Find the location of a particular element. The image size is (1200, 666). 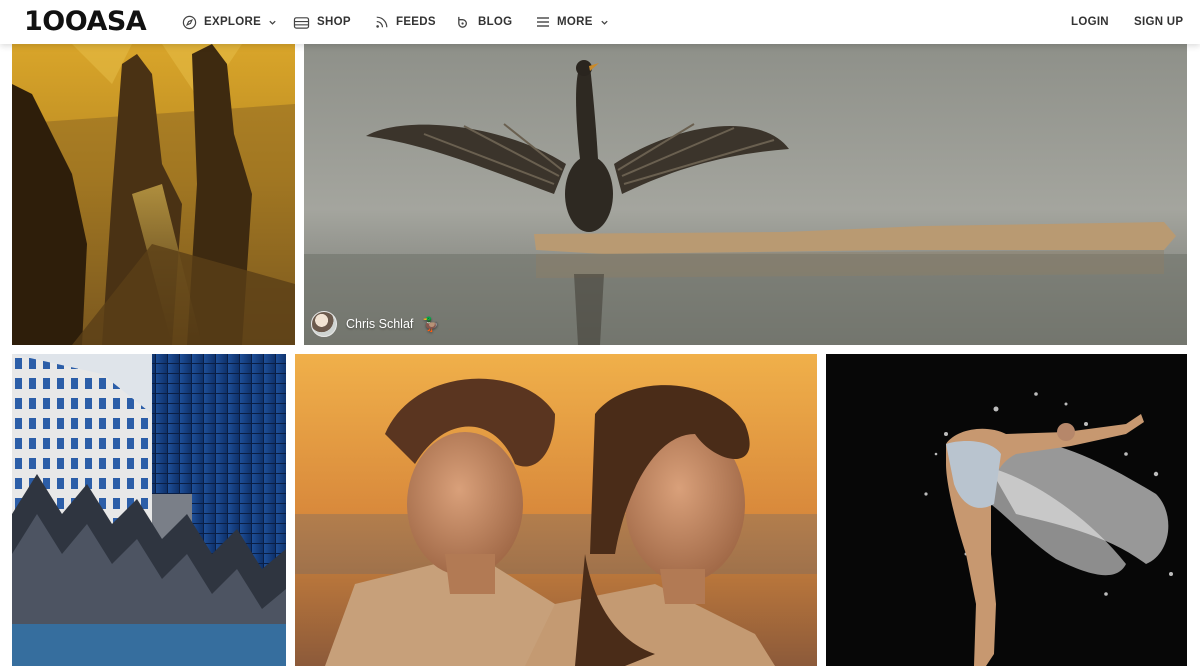

nav-explore-label: EXPLORE is located at coordinates (233, 22).